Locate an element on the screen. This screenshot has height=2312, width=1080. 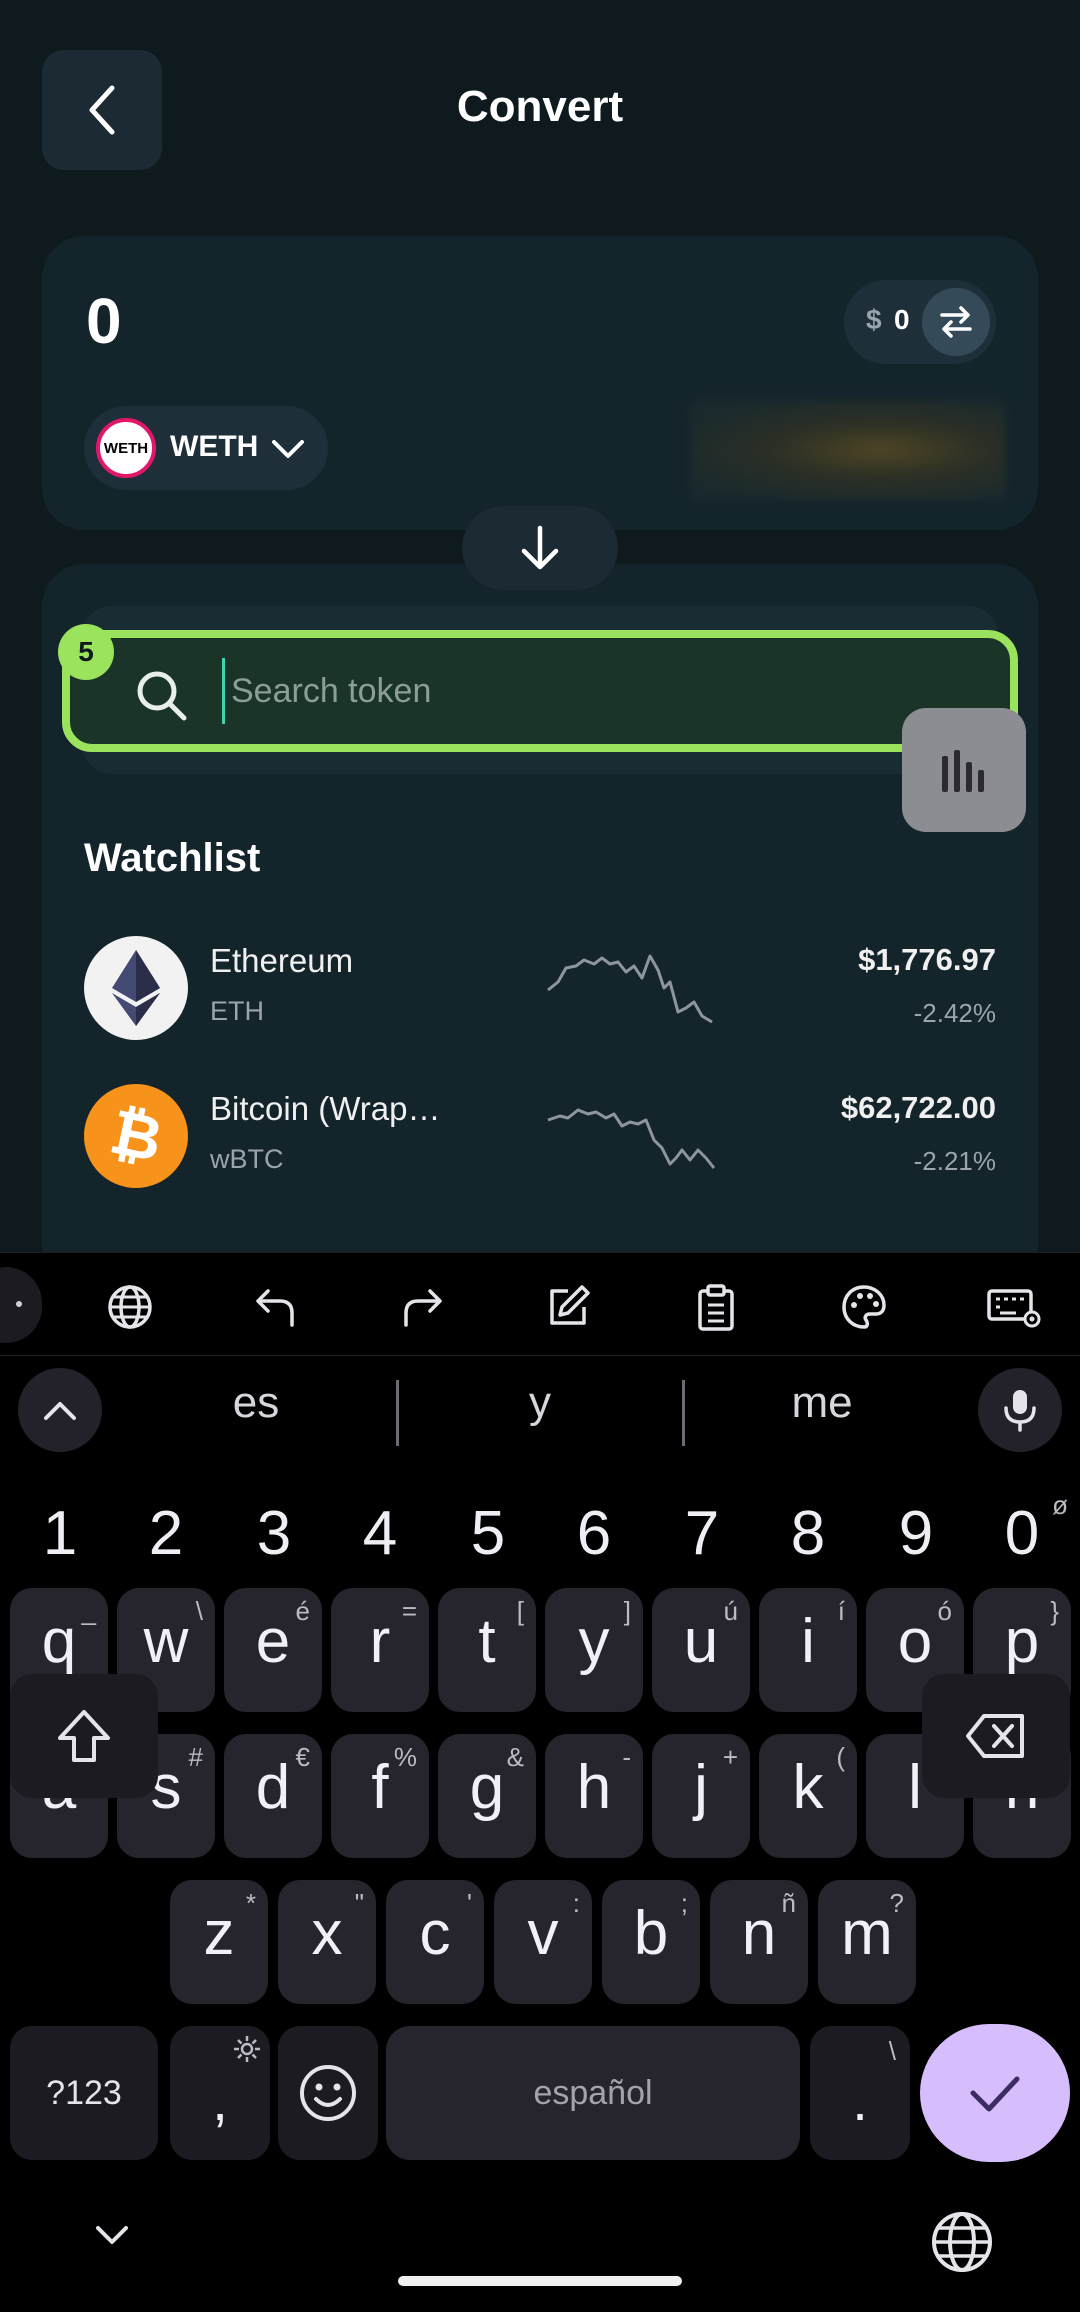
symbols-key: ?123 is located at coordinates (84, 2093).